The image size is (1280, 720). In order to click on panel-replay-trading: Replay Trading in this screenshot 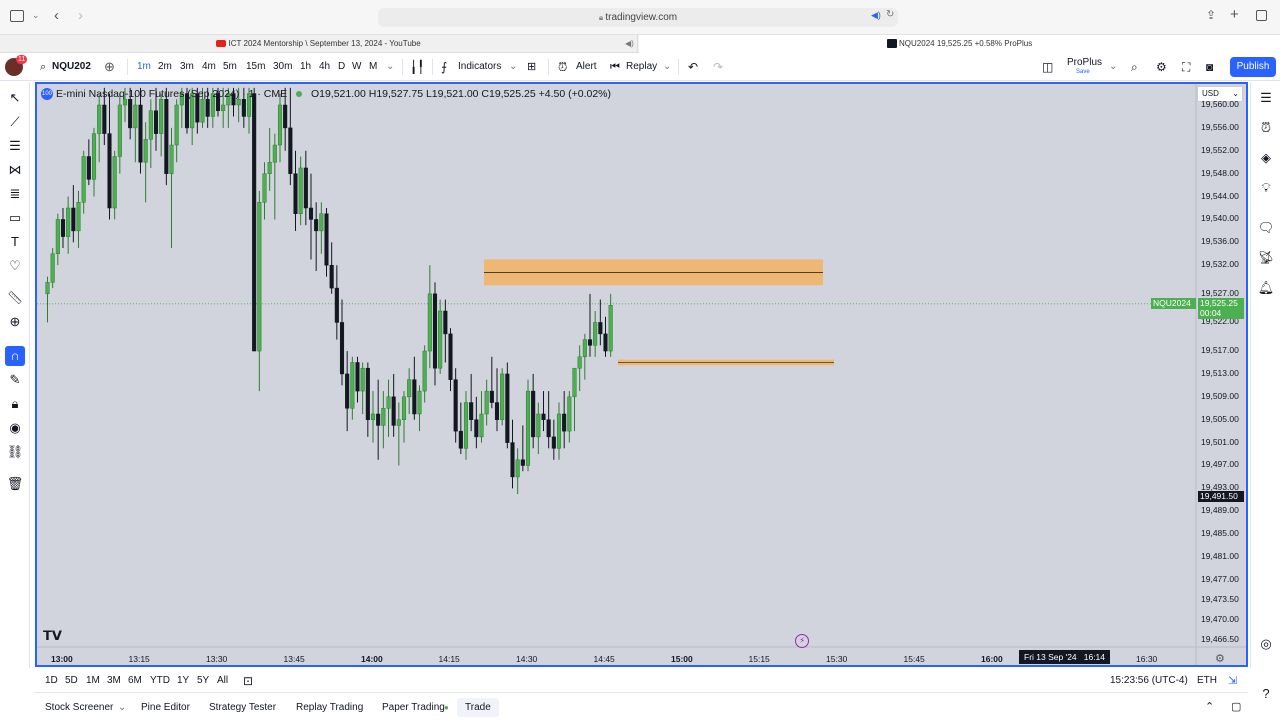, I will do `click(329, 707)`.